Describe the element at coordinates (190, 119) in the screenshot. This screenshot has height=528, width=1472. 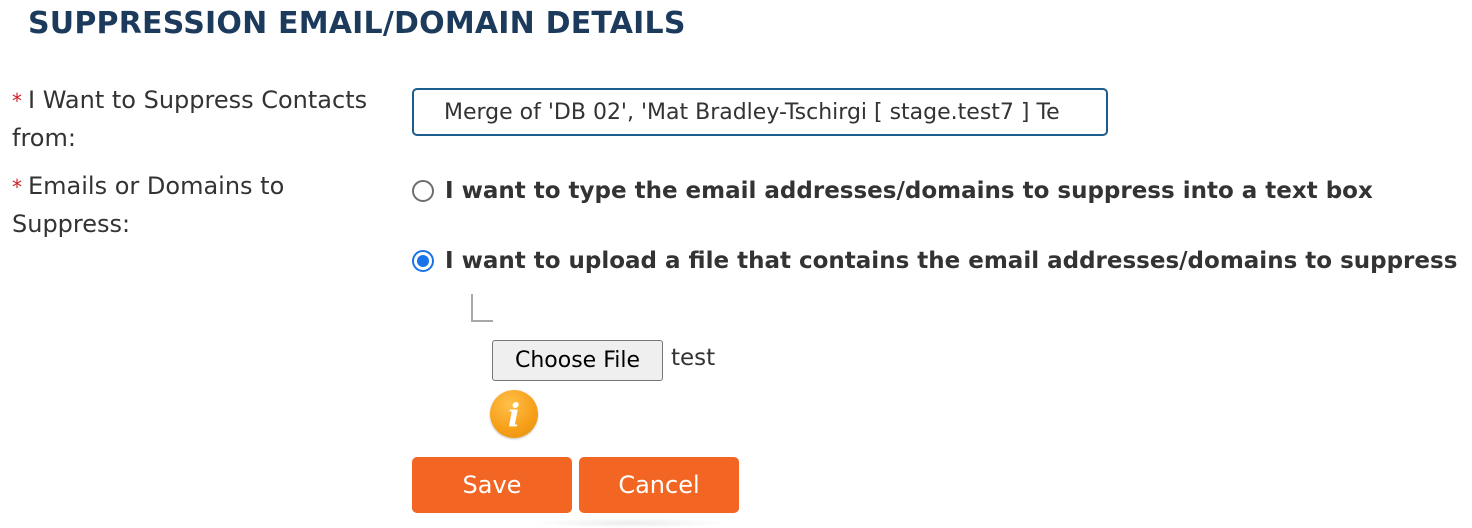
I see `suppress-from-label-text: I Want to Suppress Contacts from:` at that location.